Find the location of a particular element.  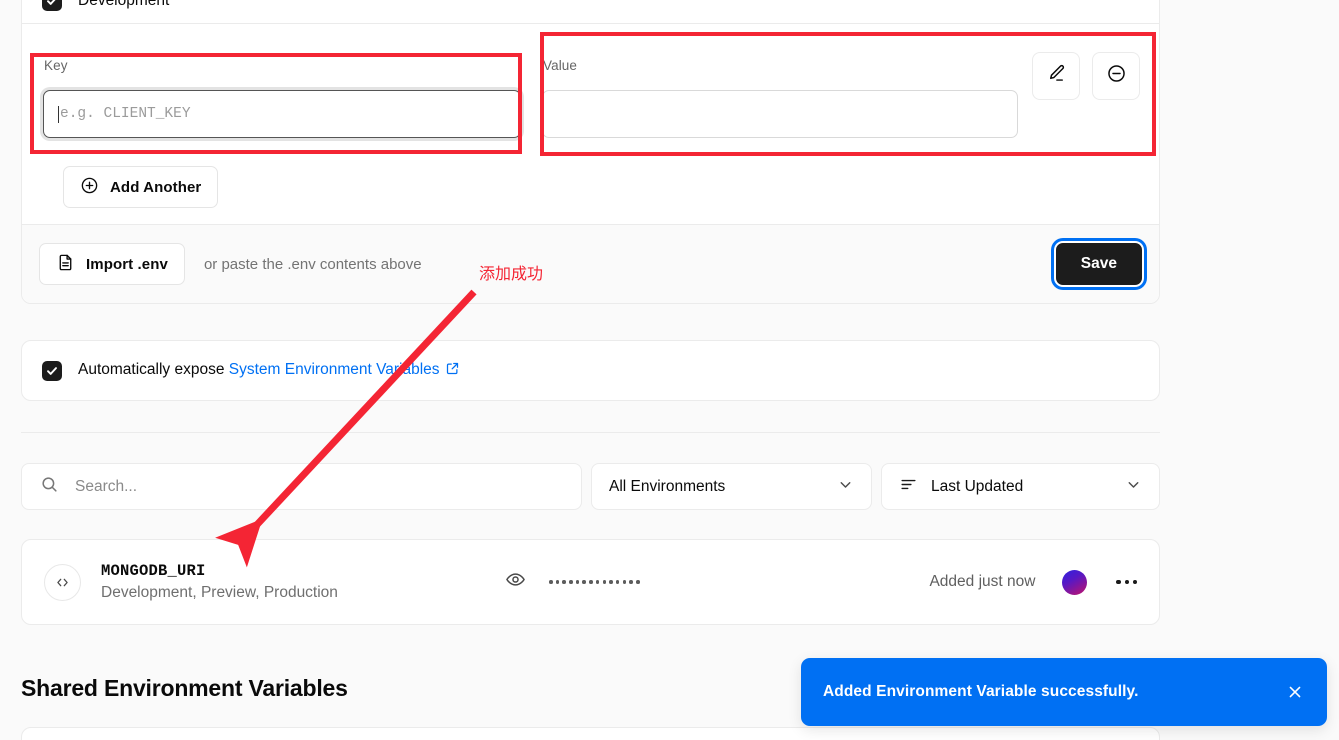

development-checkbox-label: Development is located at coordinates (124, 4).